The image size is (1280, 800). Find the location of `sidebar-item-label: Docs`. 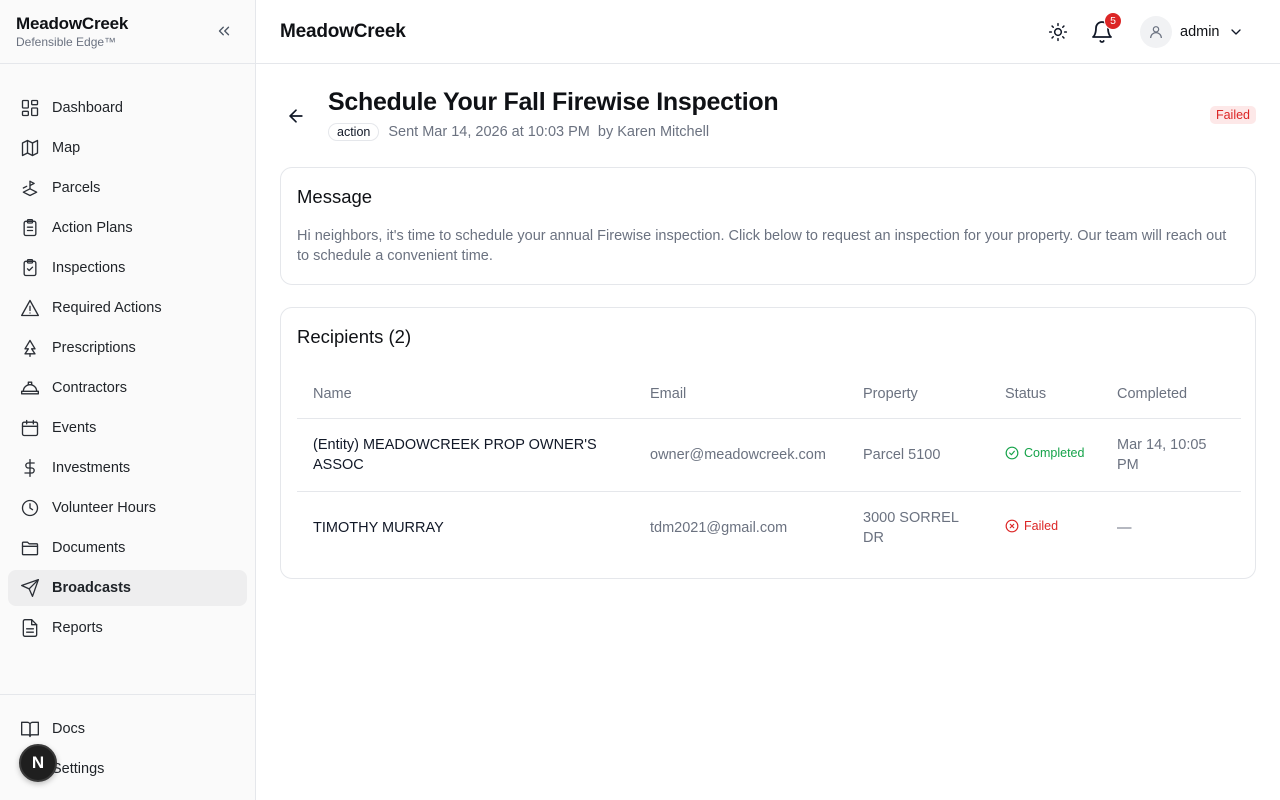

sidebar-item-label: Docs is located at coordinates (69, 729).